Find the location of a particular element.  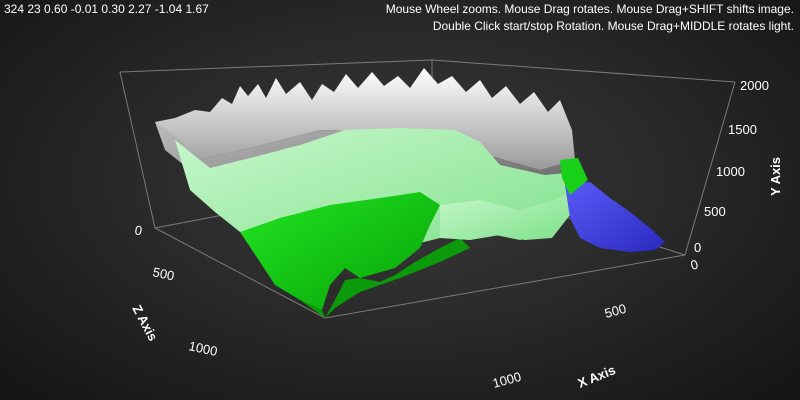

x-axis: 0 500 1000 X Axis is located at coordinates (595, 324).